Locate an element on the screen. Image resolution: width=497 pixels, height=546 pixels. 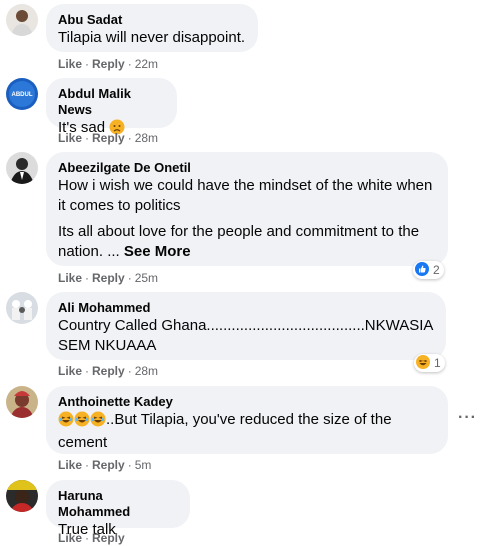
comment-actions: Like · Reply · 5m is located at coordinates (105, 465).